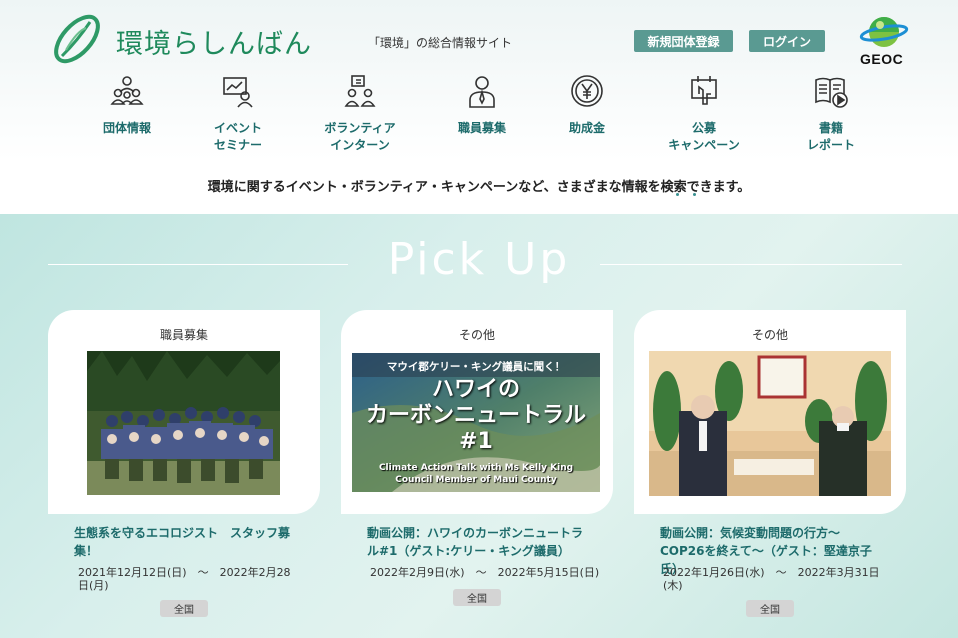 The height and width of the screenshot is (638, 958). I want to click on thumbnail-title-line2: カーボンニュートラル, so click(475, 415).